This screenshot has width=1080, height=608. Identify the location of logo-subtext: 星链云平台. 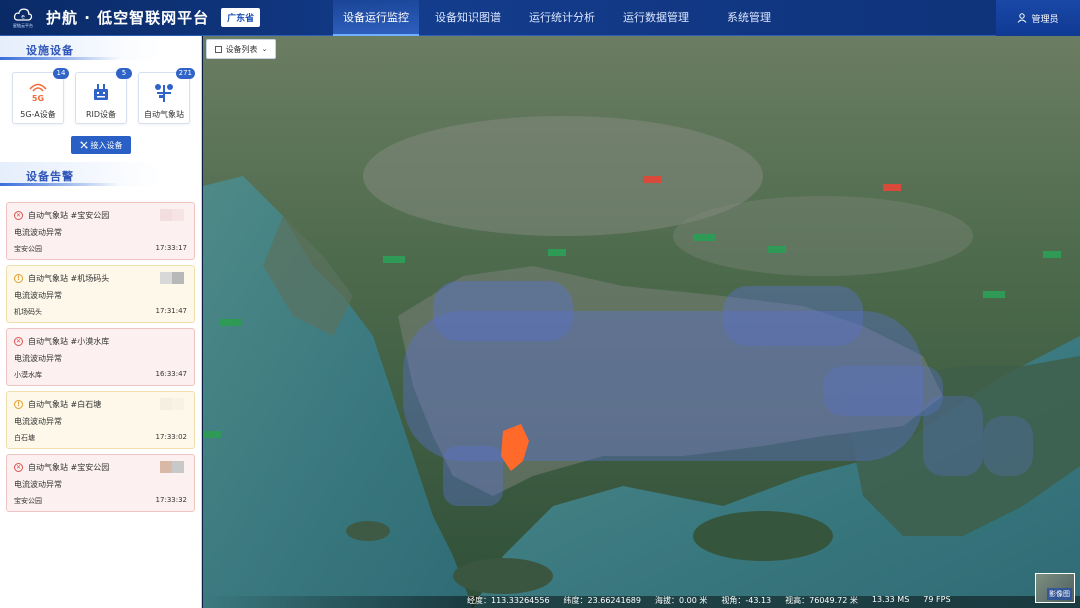
(23, 25).